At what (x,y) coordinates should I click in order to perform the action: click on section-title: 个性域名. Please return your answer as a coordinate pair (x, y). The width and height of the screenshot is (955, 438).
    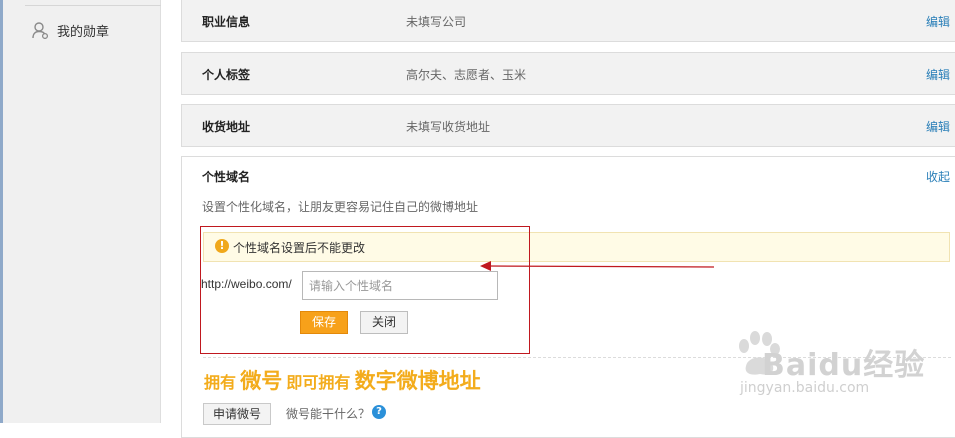
    Looking at the image, I should click on (226, 177).